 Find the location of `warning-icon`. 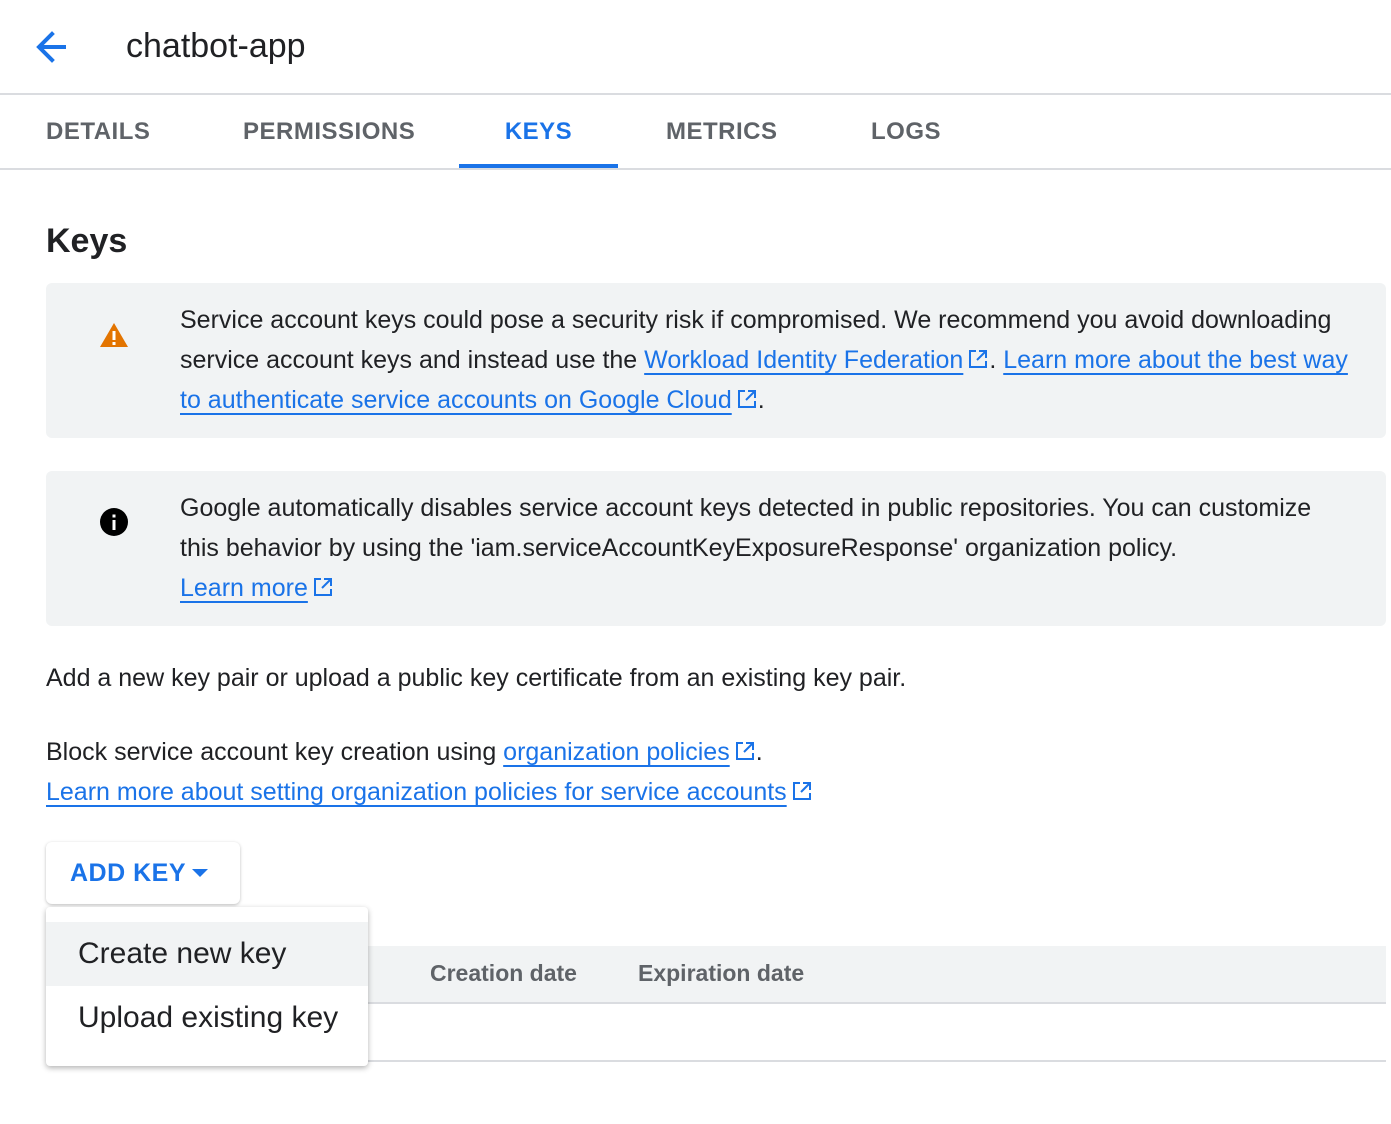

warning-icon is located at coordinates (114, 335).